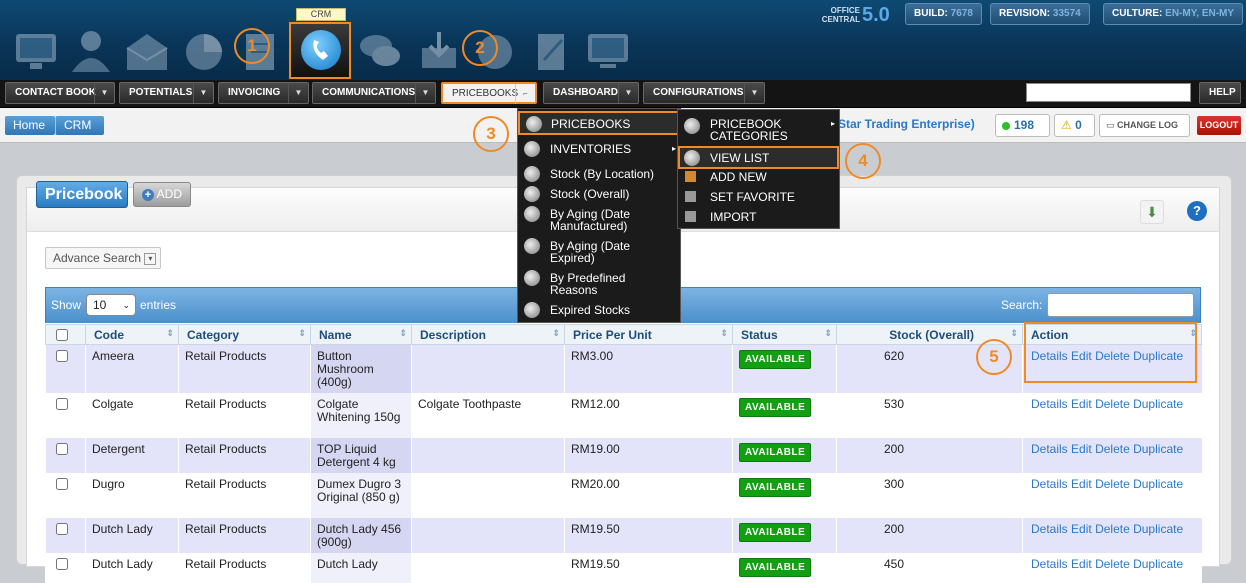  Describe the element at coordinates (263, 93) in the screenshot. I see `menu-invoicing: INVOICING ▼` at that location.